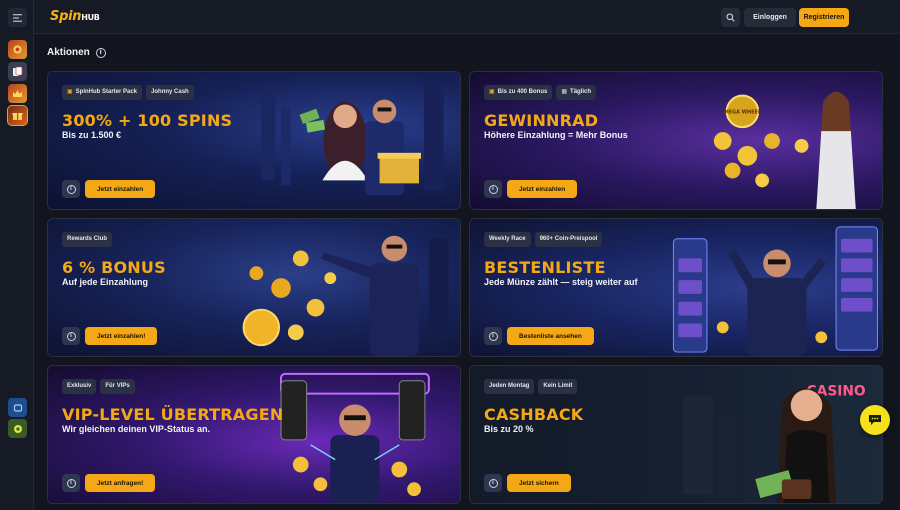 This screenshot has height=510, width=900. I want to click on promo-title: BESTENLISTE, so click(545, 267).